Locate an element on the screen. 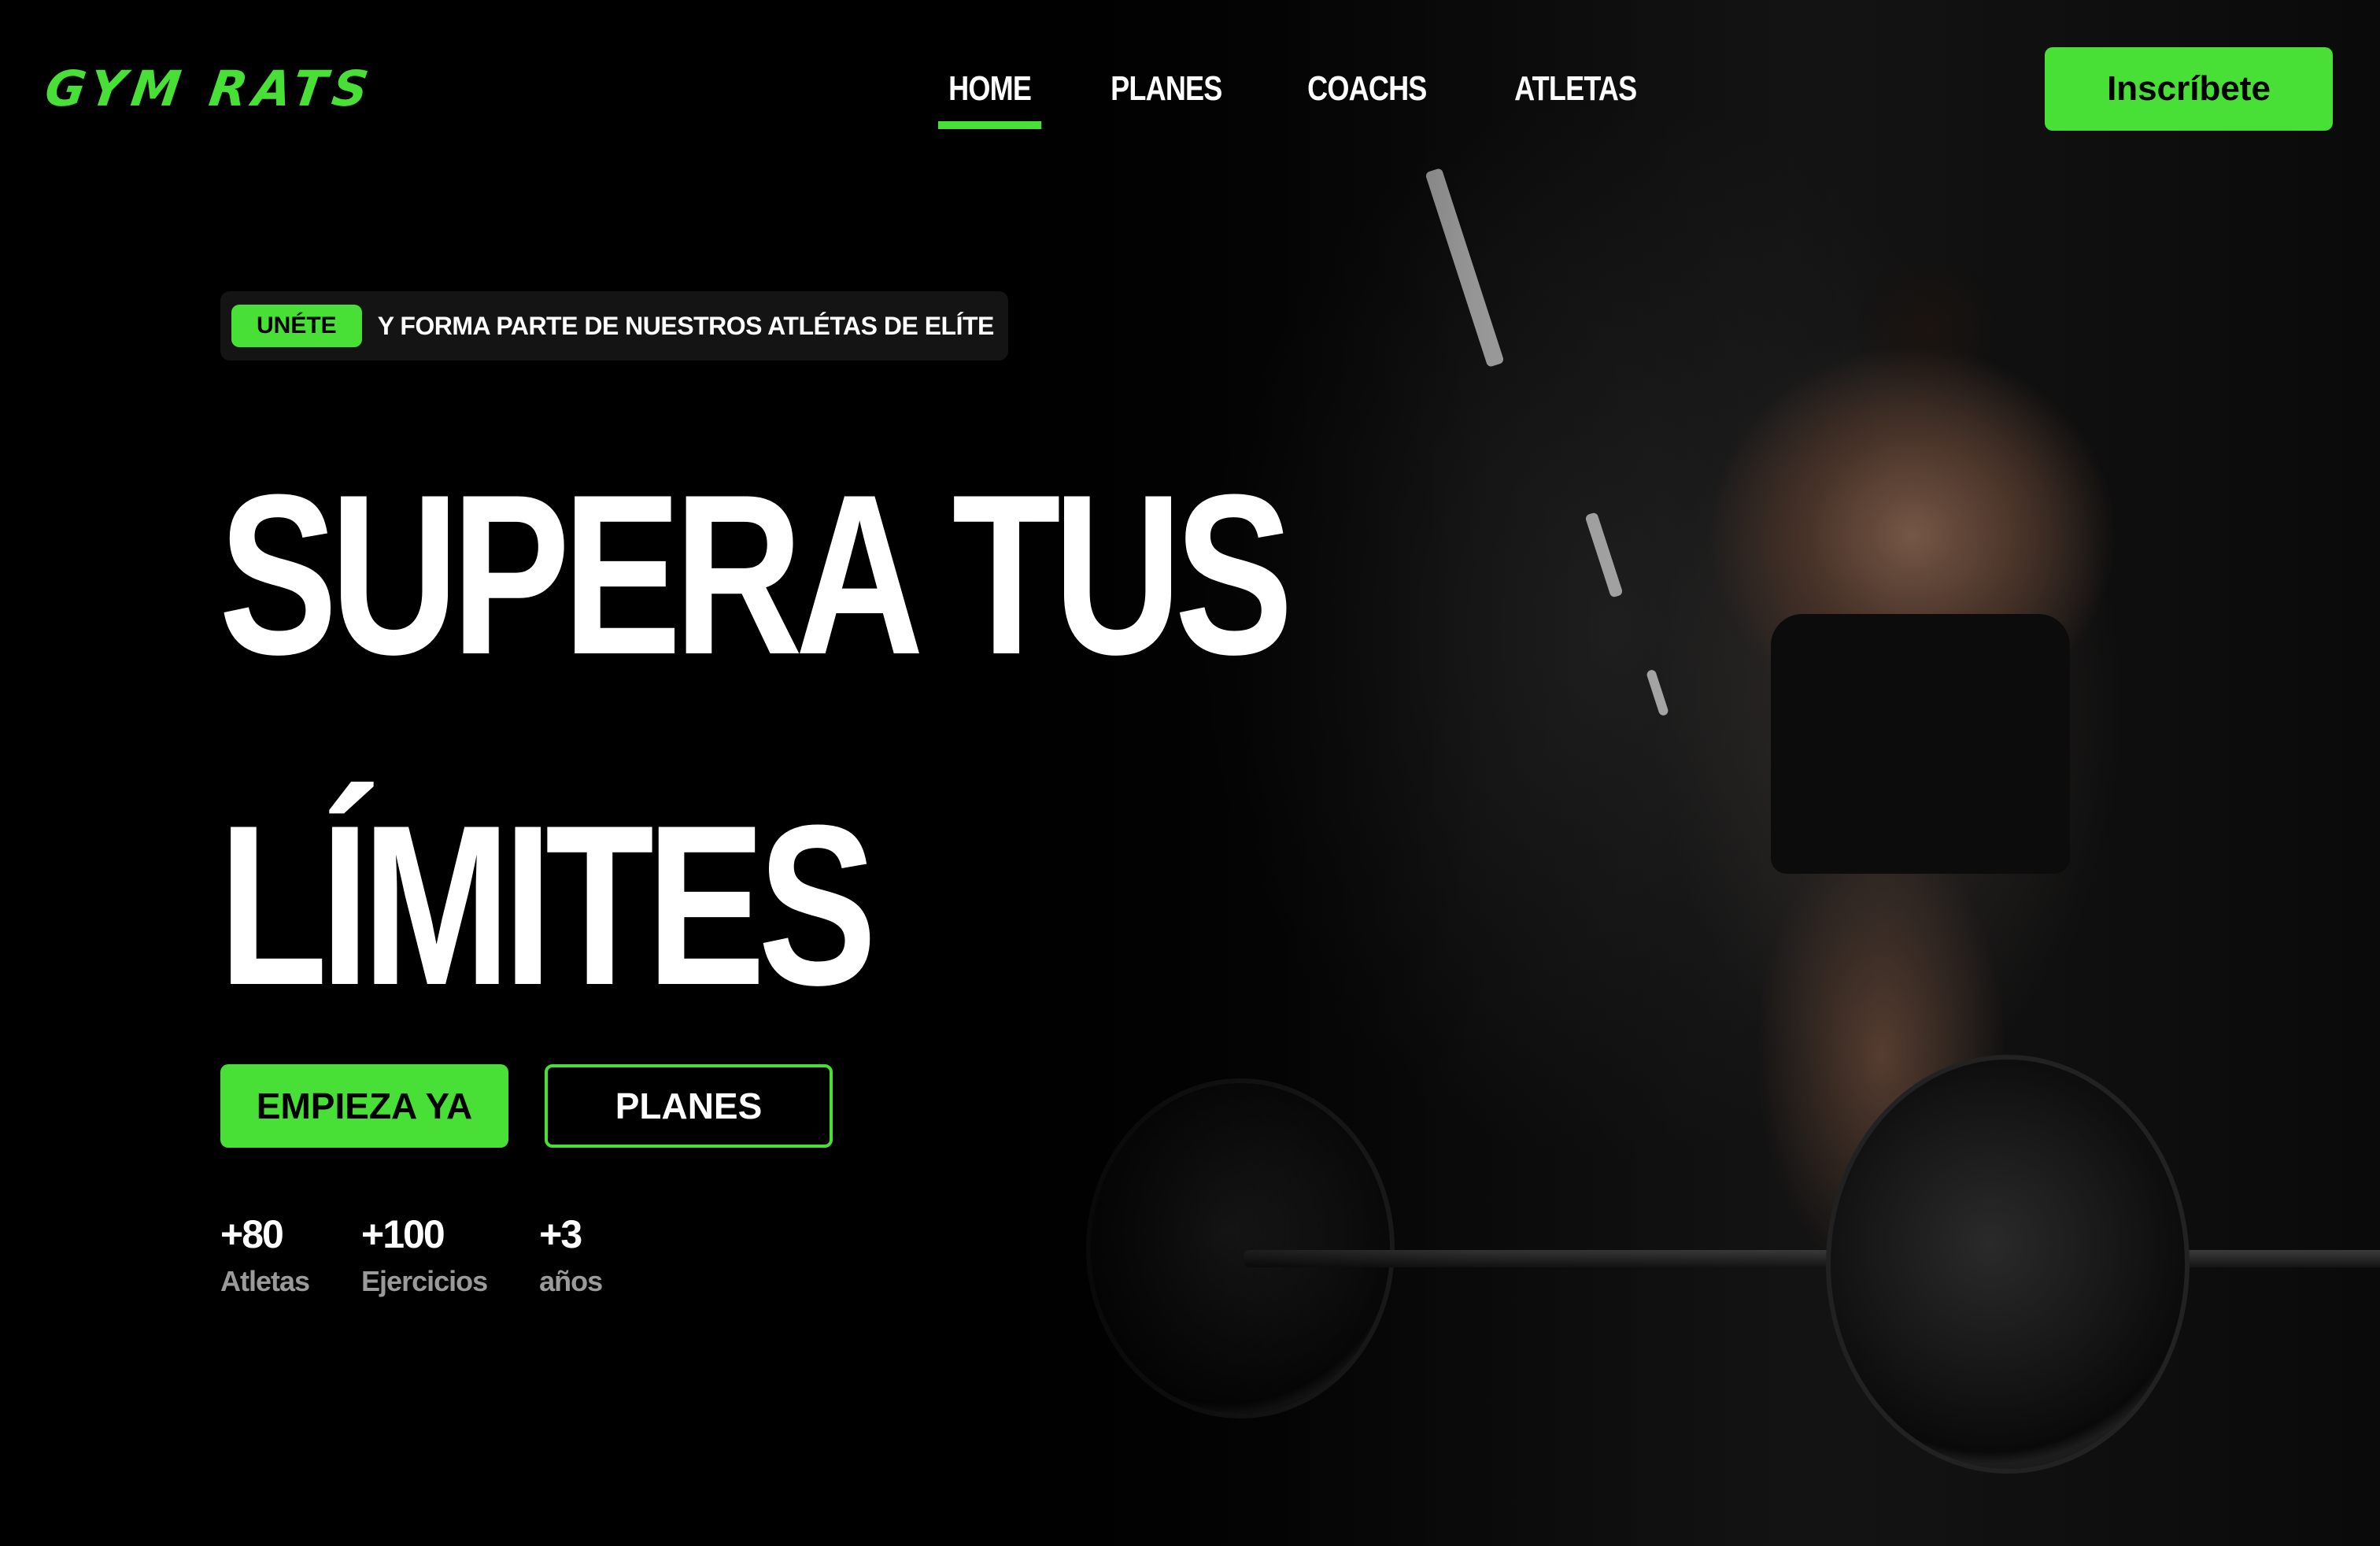  stat-athletes: +80 Atletas is located at coordinates (265, 1256).